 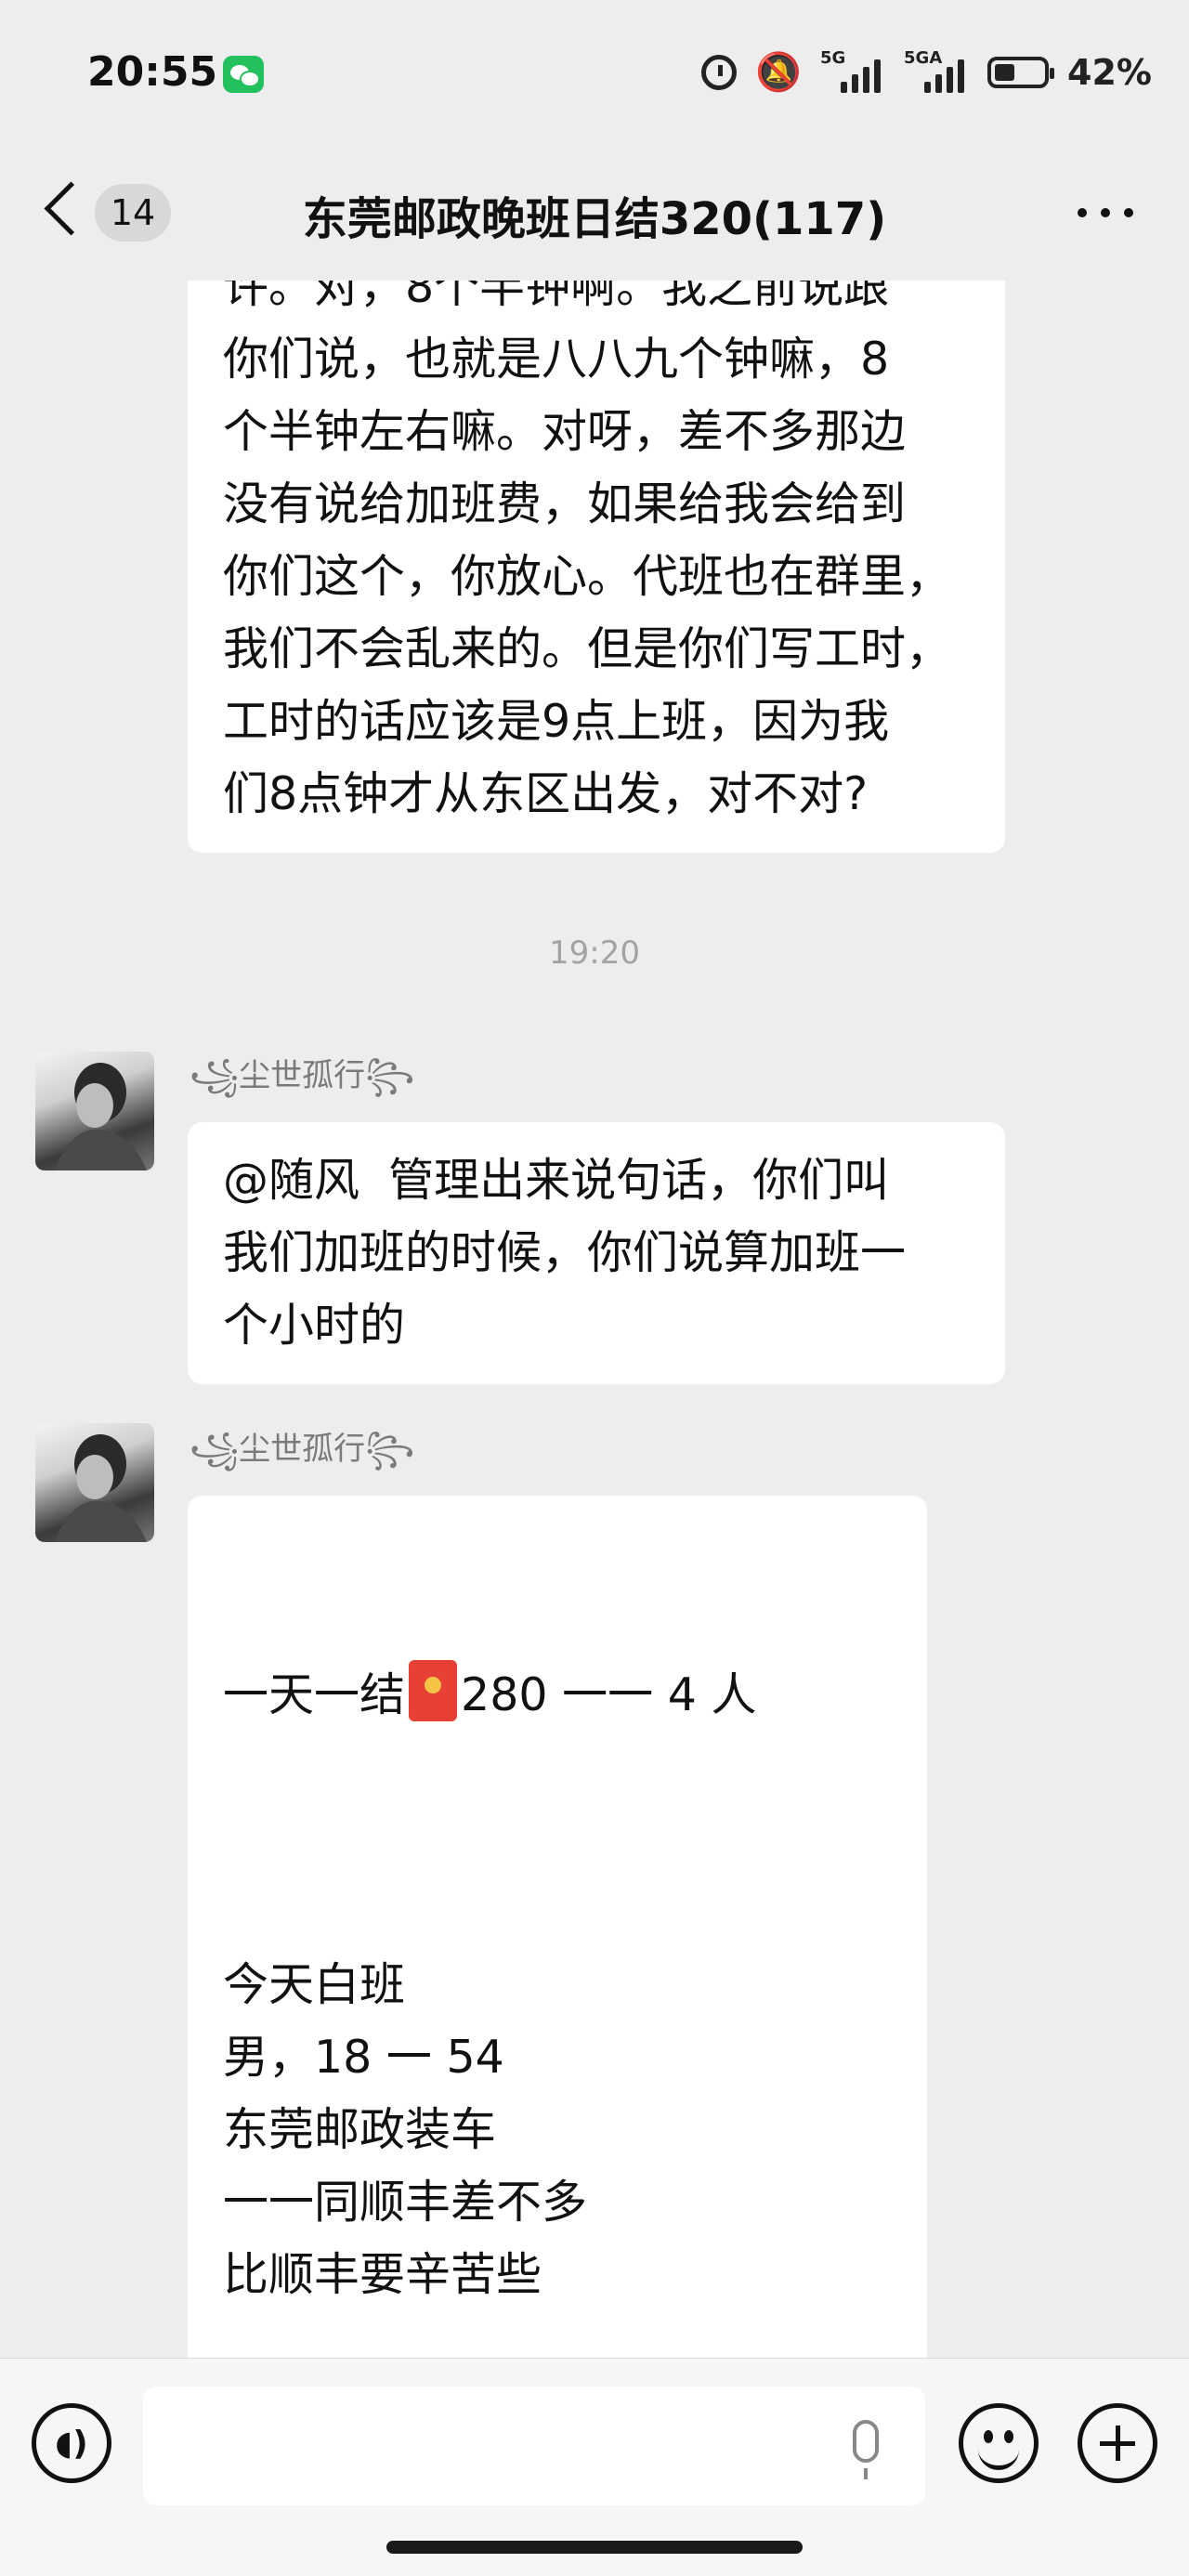 What do you see at coordinates (852, 72) in the screenshot?
I see `signal-icon-1: 5G` at bounding box center [852, 72].